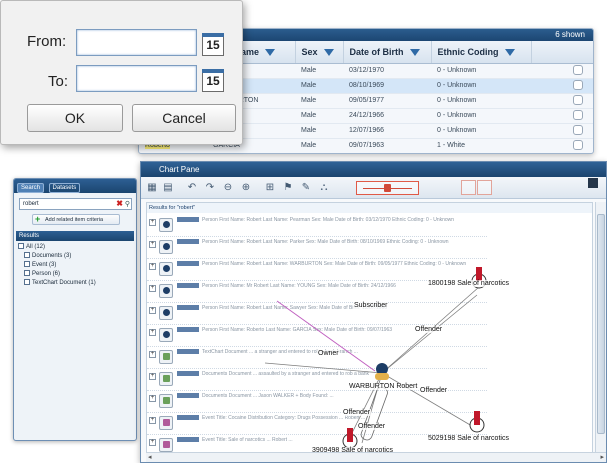 The width and height of the screenshot is (607, 463). Describe the element at coordinates (593, 183) in the screenshot. I see `pane-menu-icon` at that location.